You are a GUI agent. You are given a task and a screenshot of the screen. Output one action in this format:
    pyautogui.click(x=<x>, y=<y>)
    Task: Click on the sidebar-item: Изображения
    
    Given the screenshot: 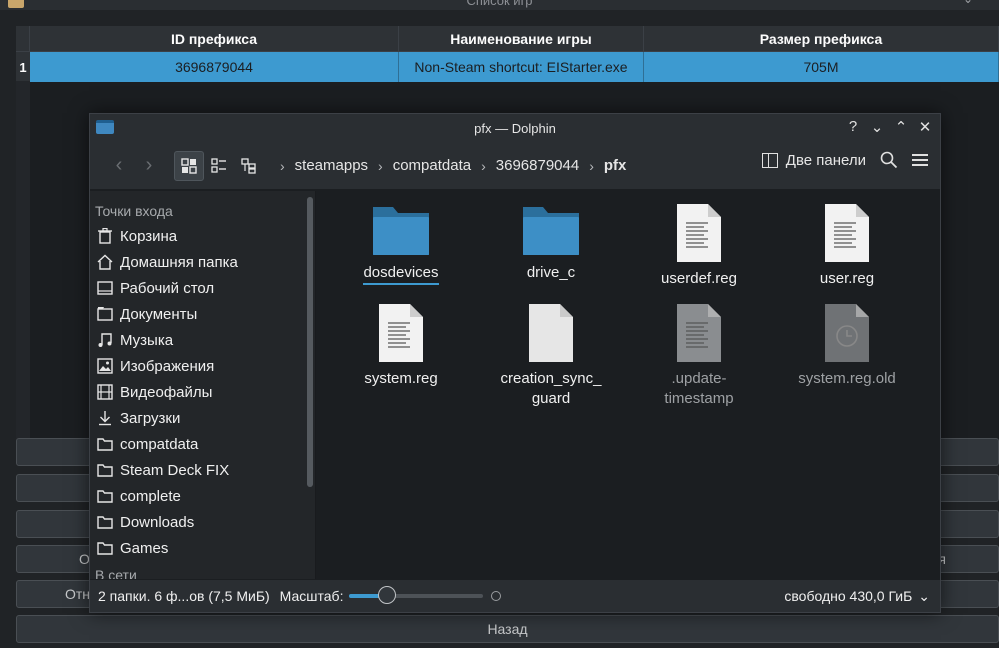 What is the action you would take?
    pyautogui.click(x=202, y=366)
    